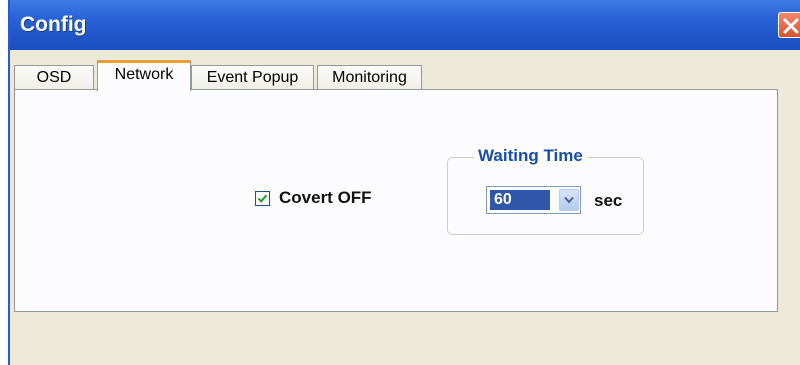  I want to click on close-icon, so click(791, 26).